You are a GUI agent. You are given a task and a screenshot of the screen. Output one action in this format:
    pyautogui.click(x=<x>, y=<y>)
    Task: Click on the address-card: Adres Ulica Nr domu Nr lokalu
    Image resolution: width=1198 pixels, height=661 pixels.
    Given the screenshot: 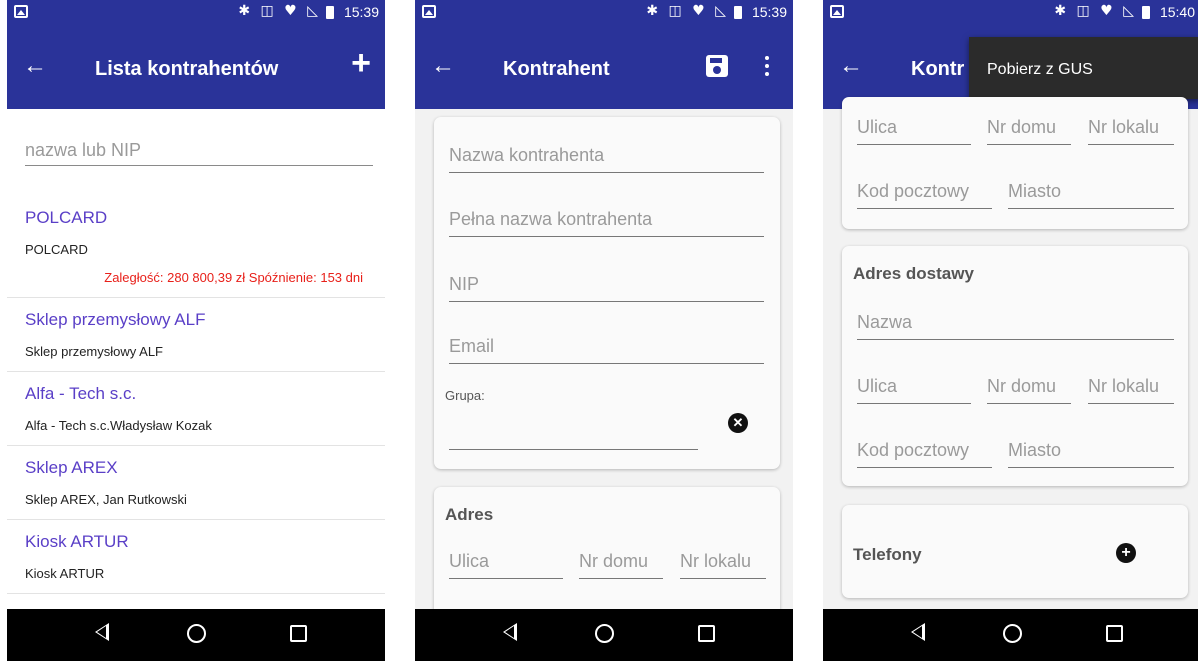 What is the action you would take?
    pyautogui.click(x=607, y=557)
    